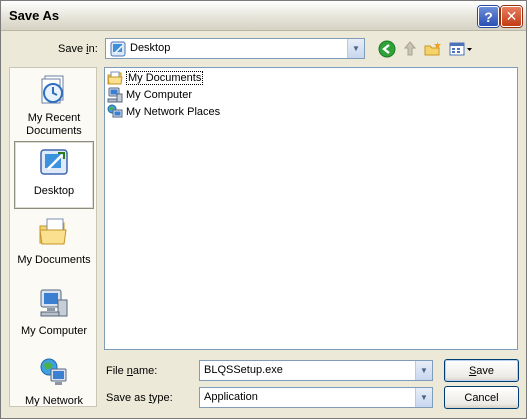  I want to click on new-folder-icon, so click(432, 48).